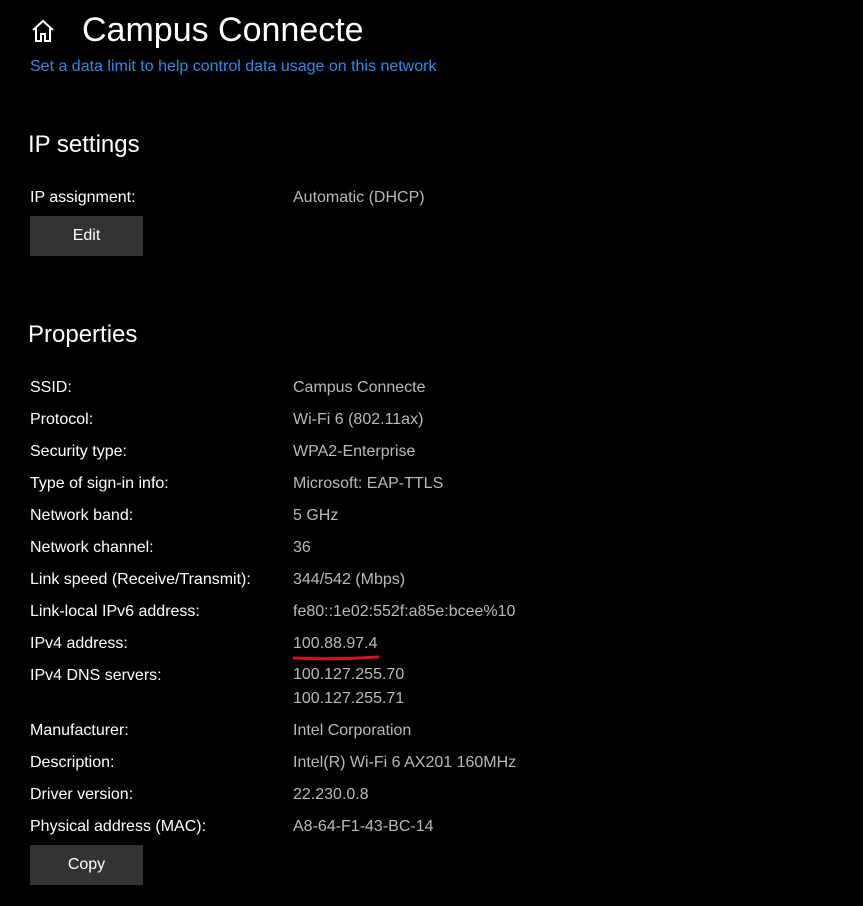 The height and width of the screenshot is (906, 863). Describe the element at coordinates (86, 865) in the screenshot. I see `copy-button: Copy` at that location.